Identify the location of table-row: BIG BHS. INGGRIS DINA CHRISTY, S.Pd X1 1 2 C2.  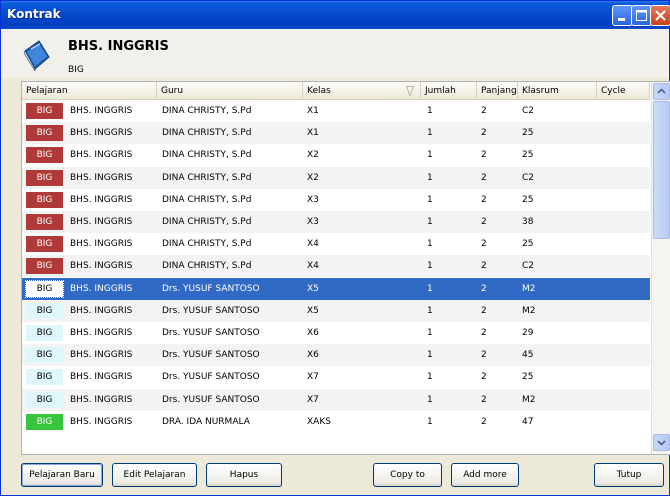
(336, 111).